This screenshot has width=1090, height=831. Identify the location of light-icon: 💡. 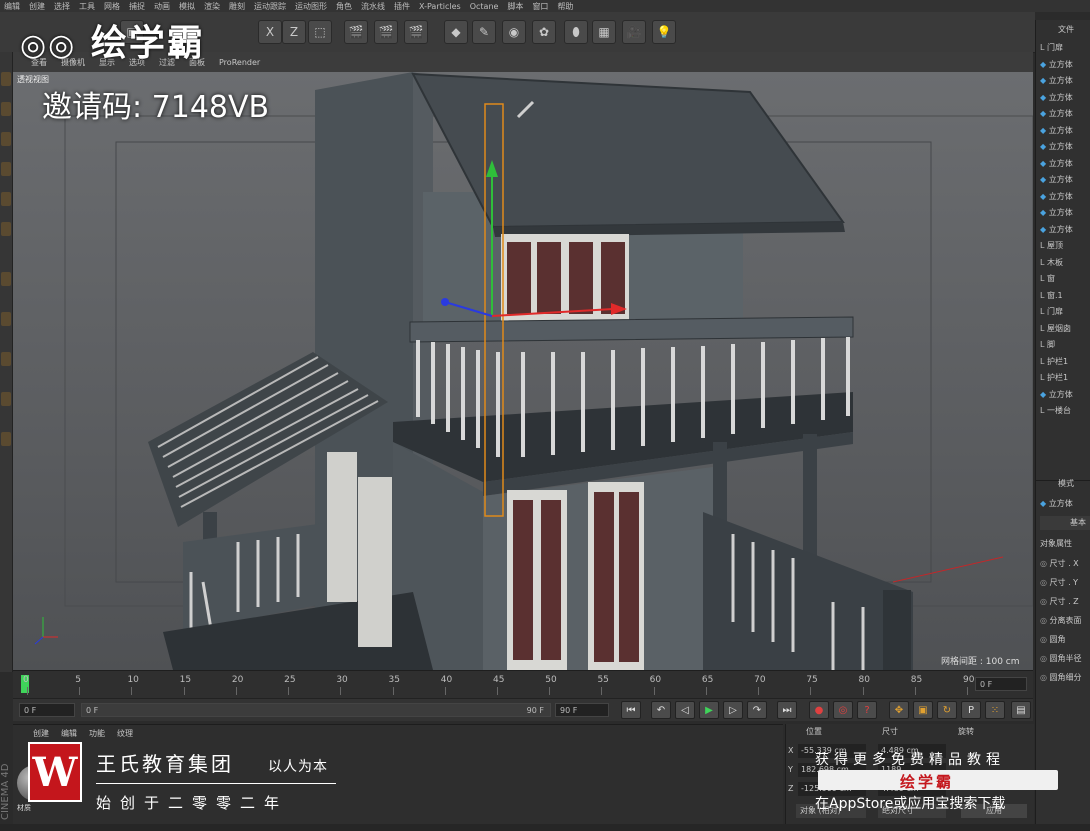
(664, 32).